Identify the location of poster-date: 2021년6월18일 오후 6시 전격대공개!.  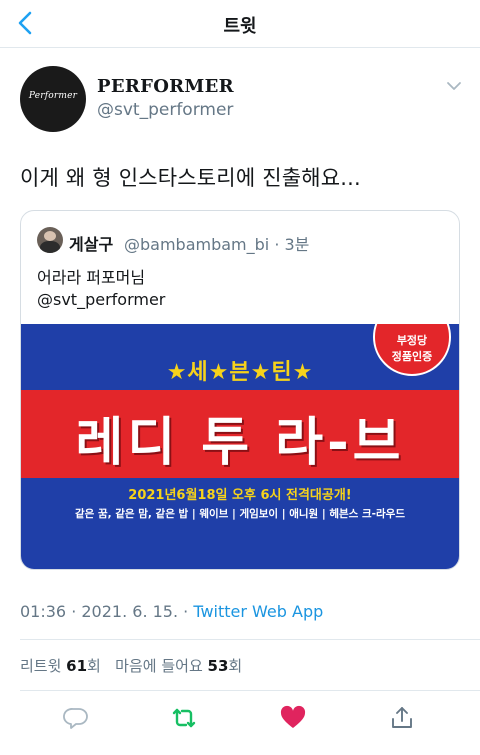
(240, 495).